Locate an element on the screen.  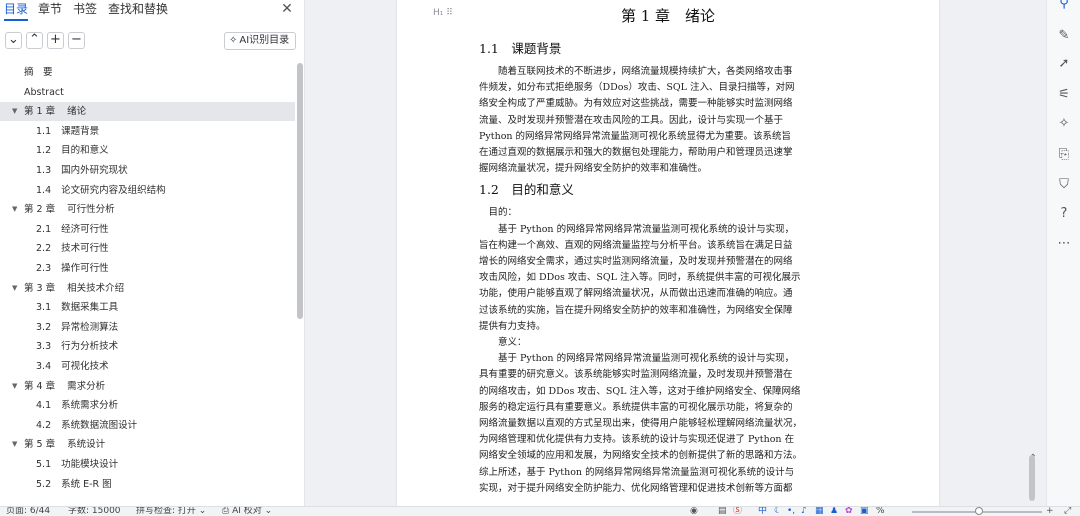
toc-item: 摘 要 is located at coordinates (147, 72).